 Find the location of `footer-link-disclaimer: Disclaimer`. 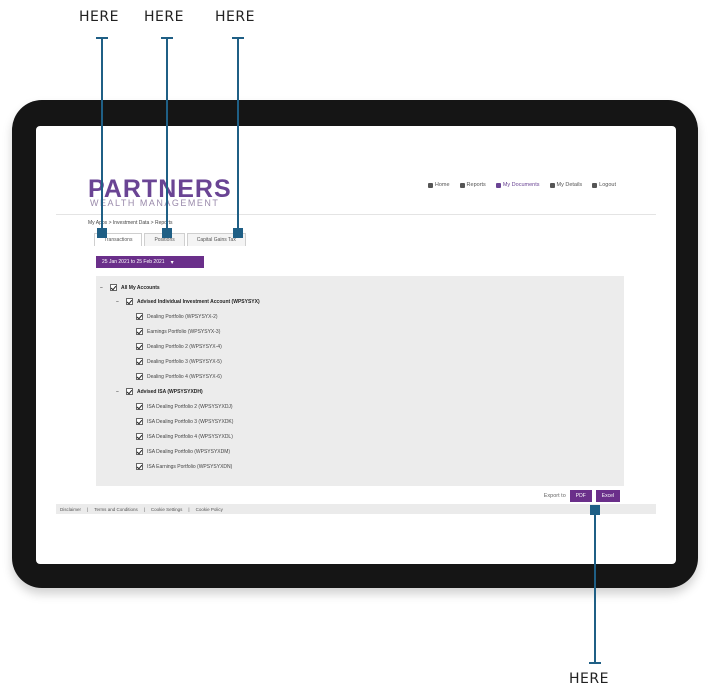

footer-link-disclaimer: Disclaimer is located at coordinates (70, 509).